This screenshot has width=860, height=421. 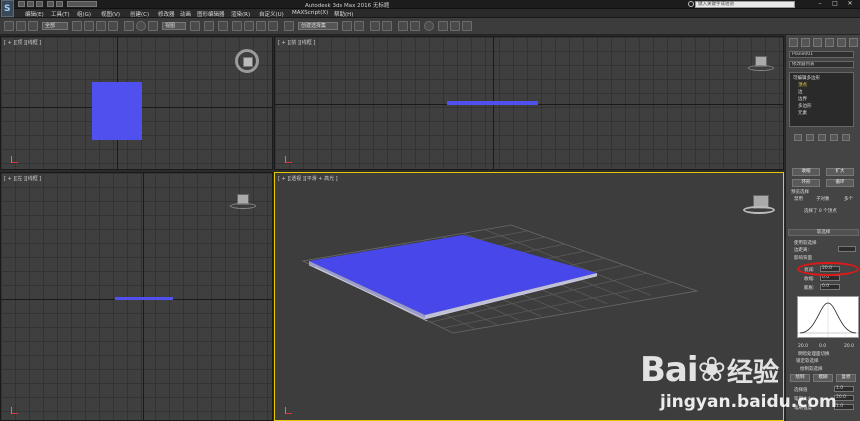 I want to click on move-icon, so click(x=129, y=26).